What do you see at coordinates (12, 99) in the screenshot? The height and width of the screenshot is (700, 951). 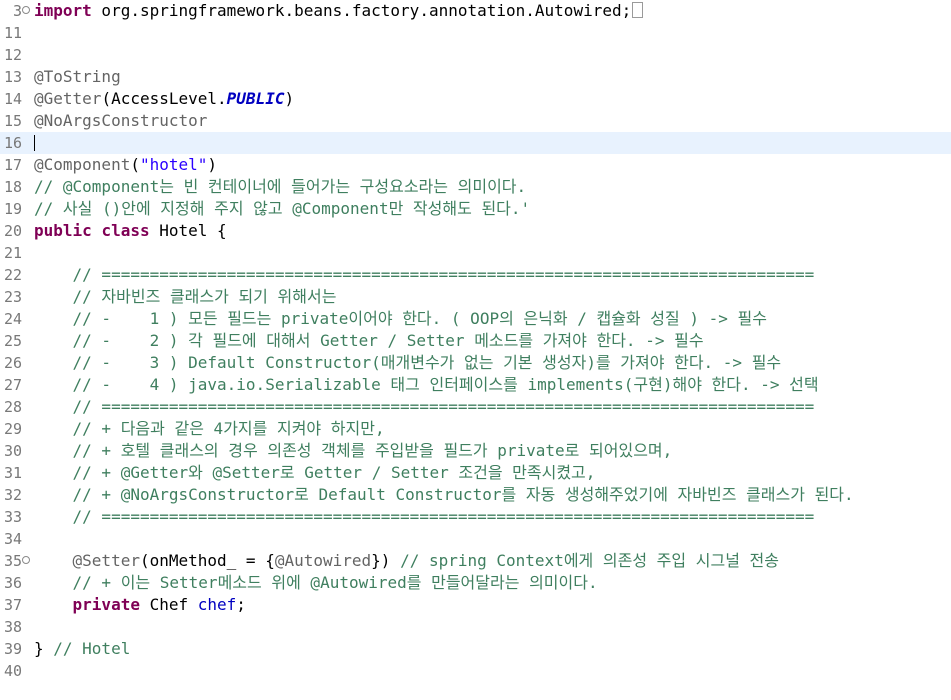 I see `line-number: 14` at bounding box center [12, 99].